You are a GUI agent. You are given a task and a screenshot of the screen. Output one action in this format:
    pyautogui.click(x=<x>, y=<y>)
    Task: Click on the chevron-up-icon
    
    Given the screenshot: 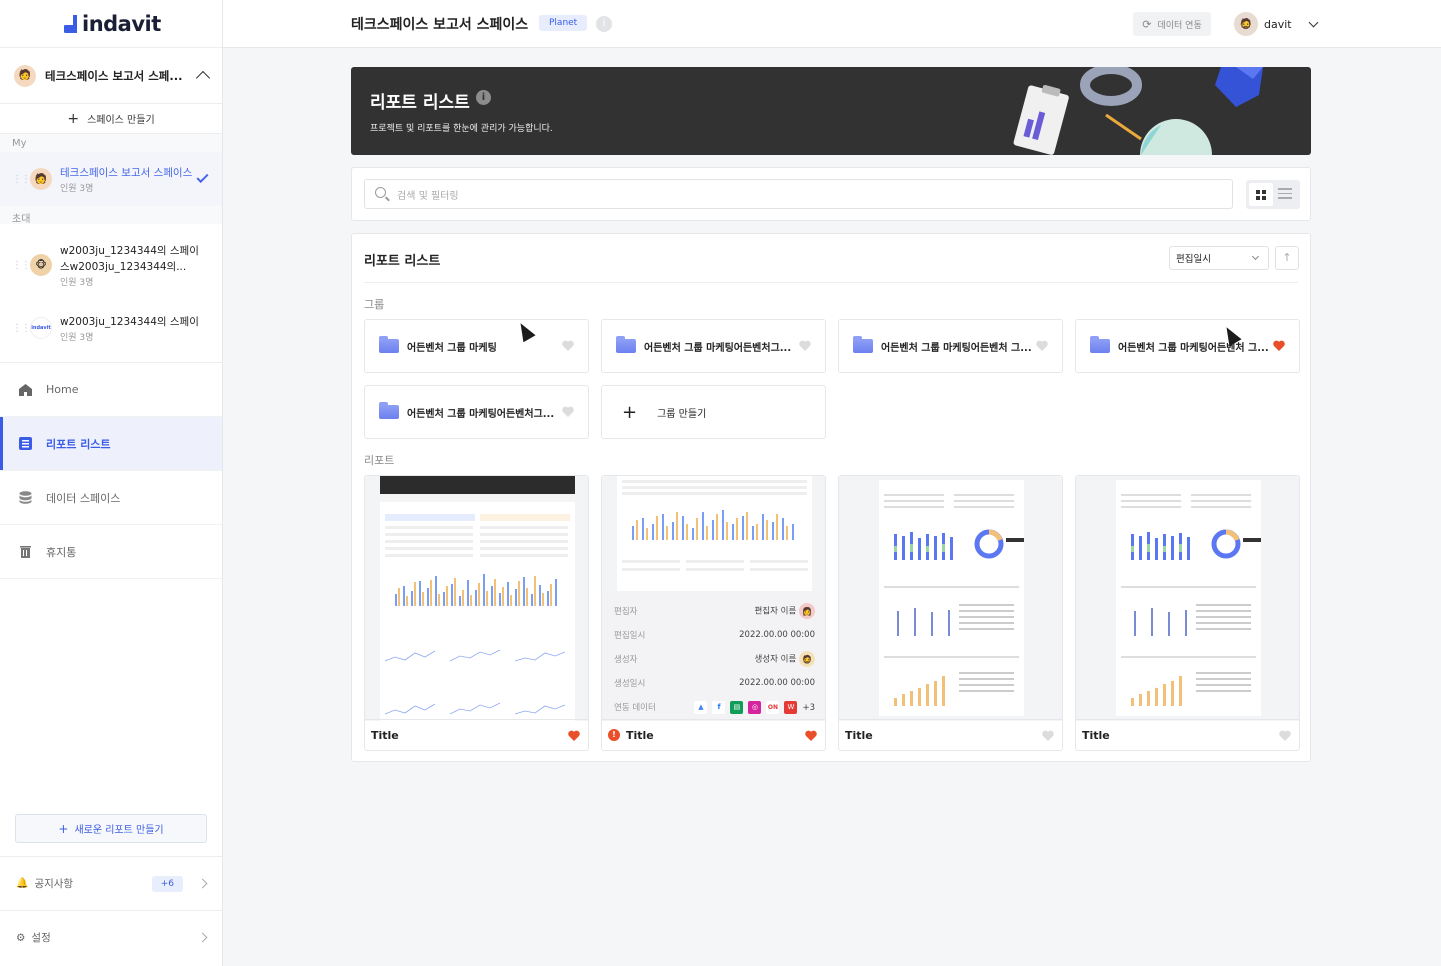 What is the action you would take?
    pyautogui.click(x=203, y=77)
    